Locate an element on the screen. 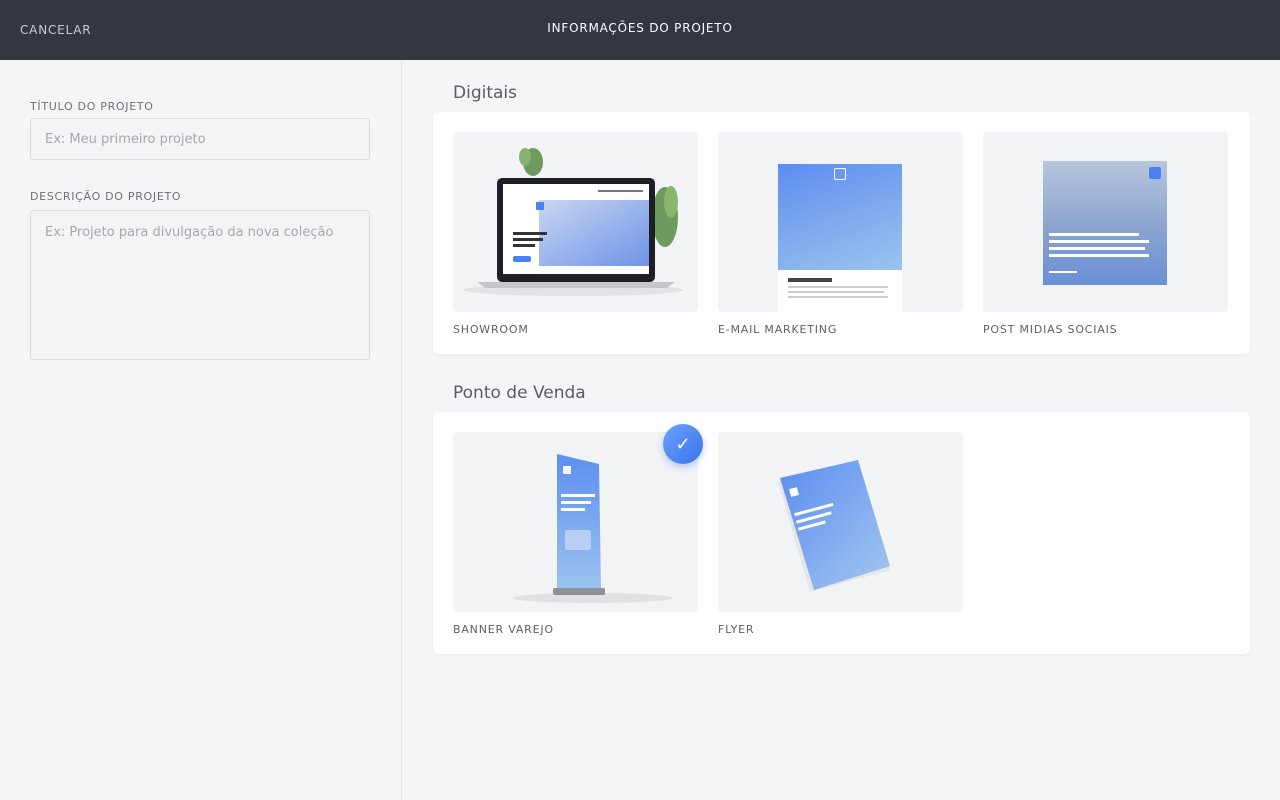  flyer-thumbnail is located at coordinates (840, 522).